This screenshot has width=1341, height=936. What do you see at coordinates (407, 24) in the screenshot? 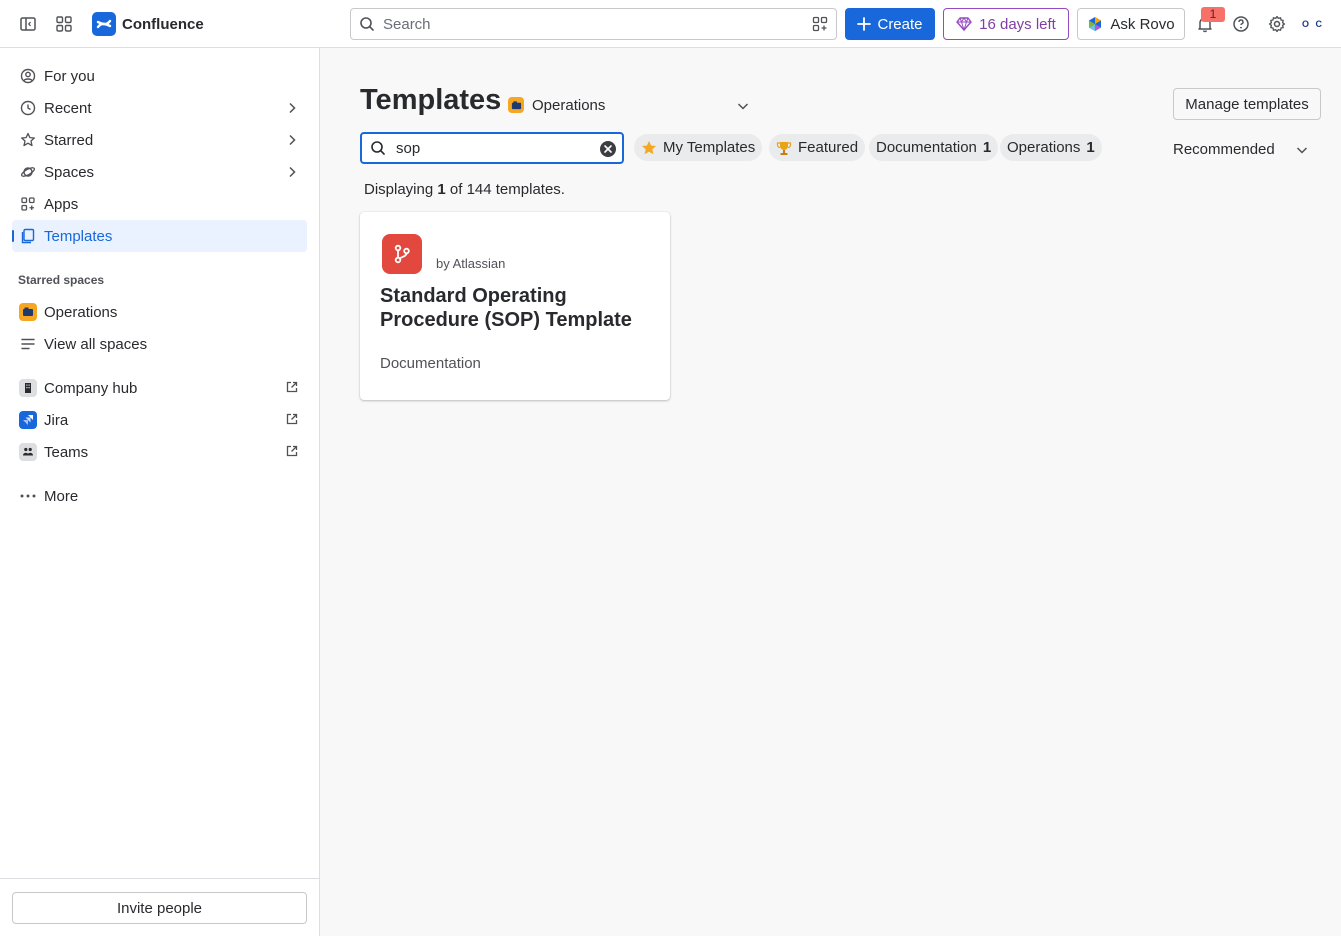
I see `search-placeholder: Search` at bounding box center [407, 24].